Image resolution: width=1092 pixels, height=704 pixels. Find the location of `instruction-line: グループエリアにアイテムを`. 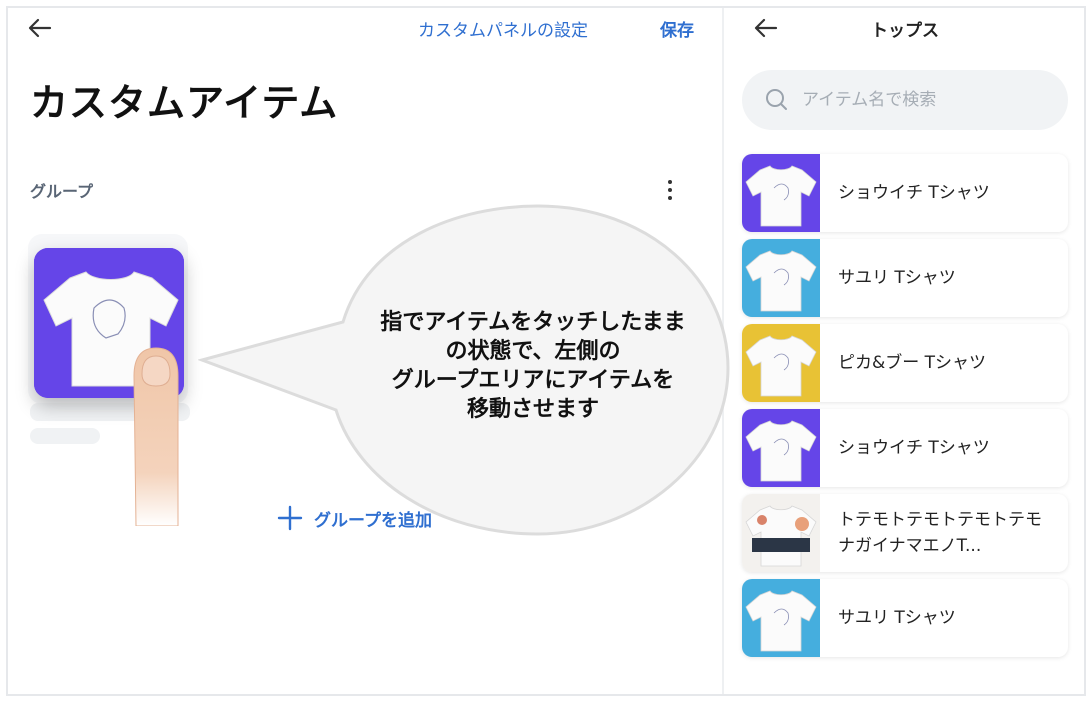

instruction-line: グループエリアにアイテムを is located at coordinates (533, 381).